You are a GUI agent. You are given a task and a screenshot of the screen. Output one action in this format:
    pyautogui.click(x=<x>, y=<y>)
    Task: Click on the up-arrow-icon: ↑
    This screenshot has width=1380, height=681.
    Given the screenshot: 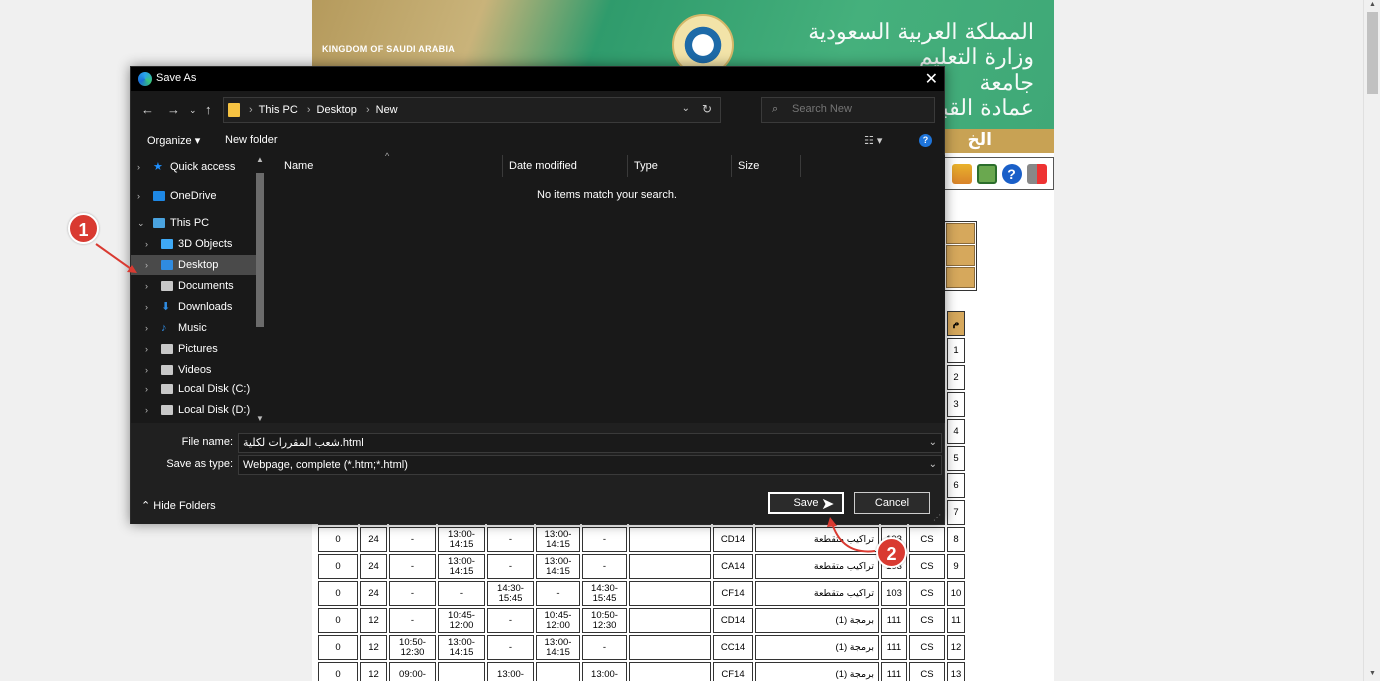 What is the action you would take?
    pyautogui.click(x=208, y=109)
    